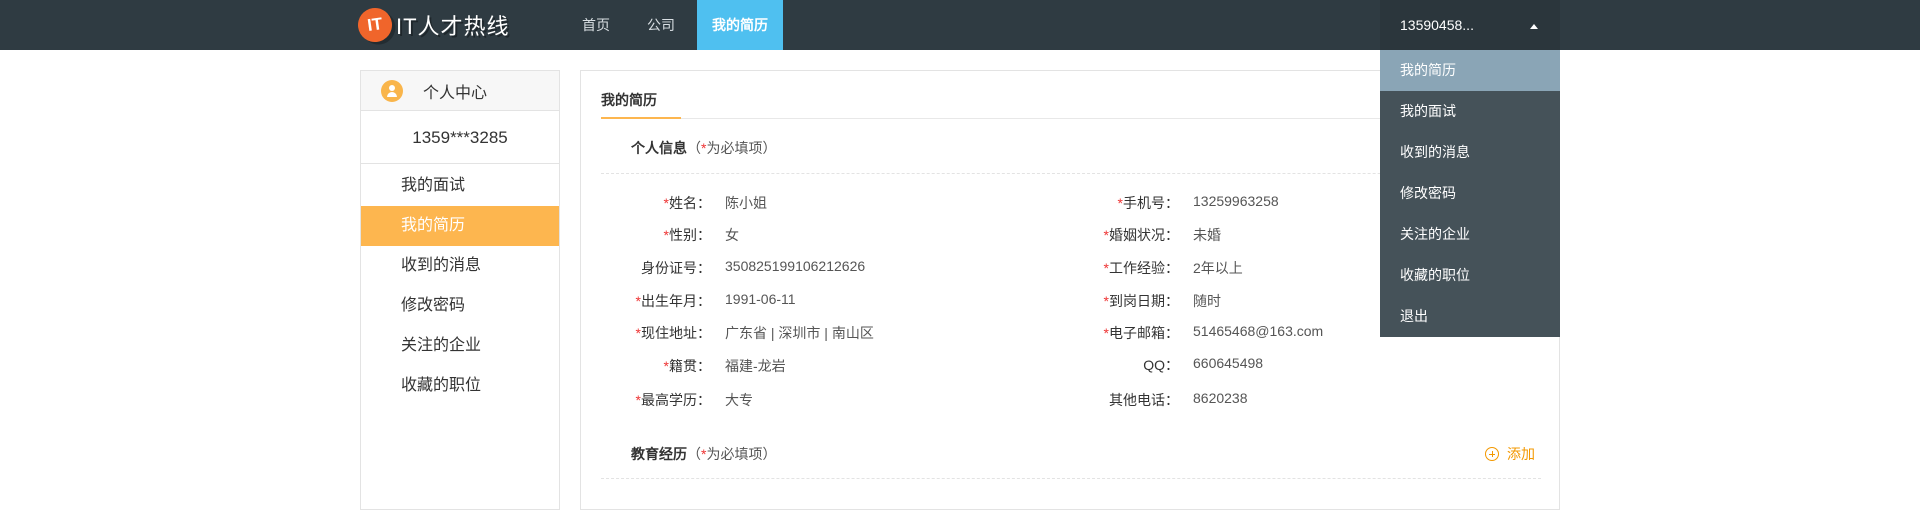 Image resolution: width=1920 pixels, height=510 pixels. I want to click on field-birth-date: *出生年月： 1991-06-11, so click(715, 300).